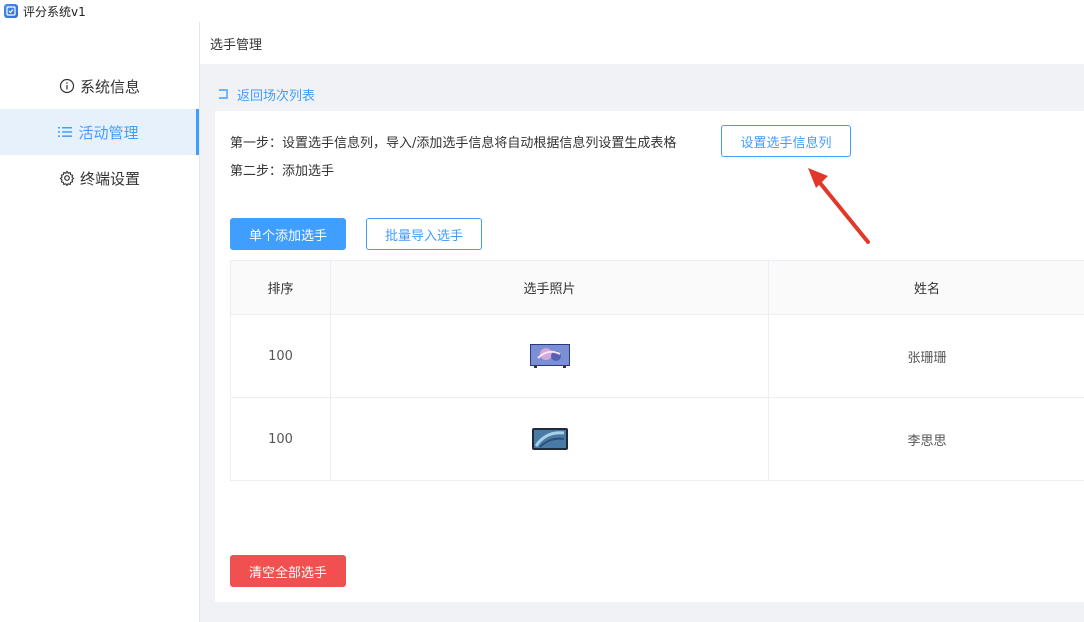 The image size is (1084, 622). What do you see at coordinates (288, 571) in the screenshot?
I see `clear-all-players-button: 清空全部选手` at bounding box center [288, 571].